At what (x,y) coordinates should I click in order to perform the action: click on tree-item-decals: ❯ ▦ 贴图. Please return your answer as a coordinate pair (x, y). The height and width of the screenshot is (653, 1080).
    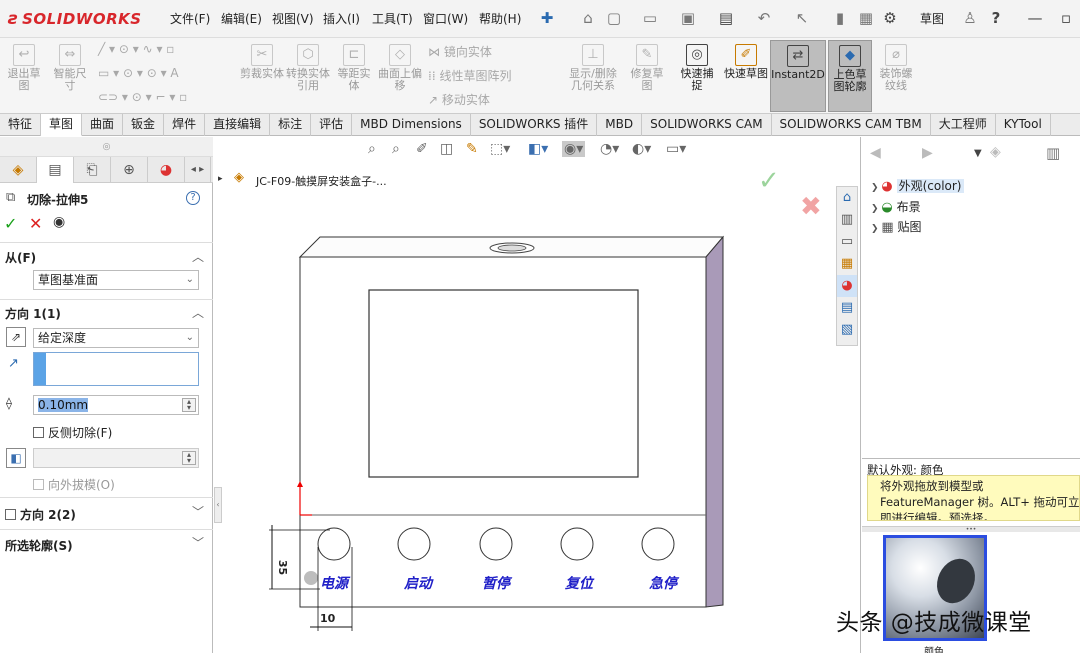
    Looking at the image, I should click on (896, 226).